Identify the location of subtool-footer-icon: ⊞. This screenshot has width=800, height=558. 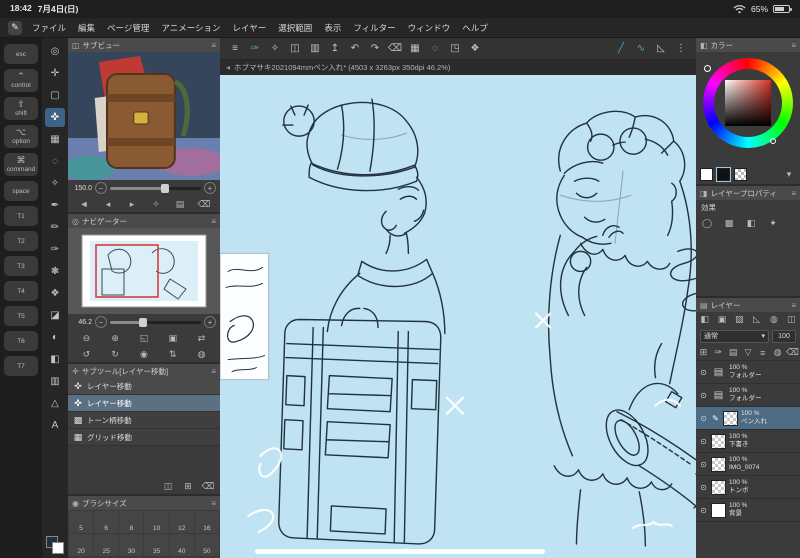
(188, 486).